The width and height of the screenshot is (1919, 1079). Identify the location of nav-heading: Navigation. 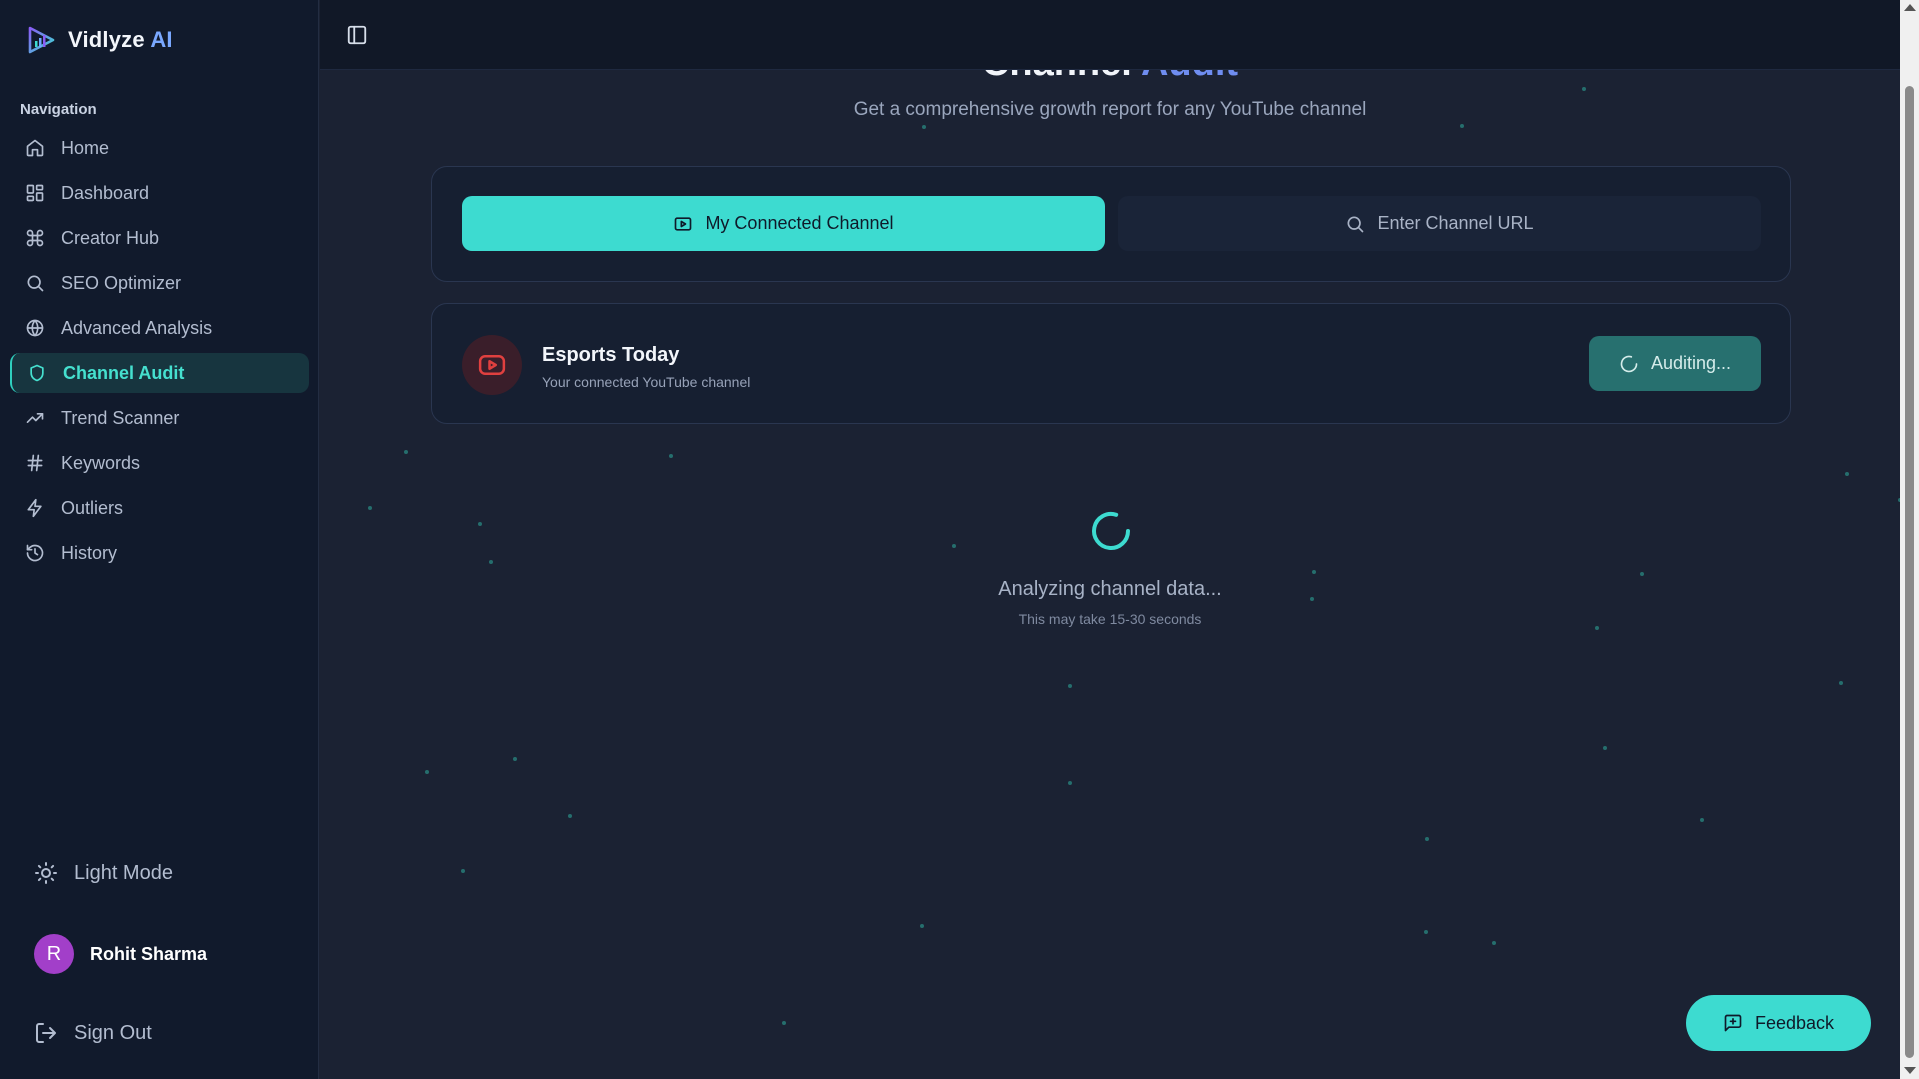
(58, 109).